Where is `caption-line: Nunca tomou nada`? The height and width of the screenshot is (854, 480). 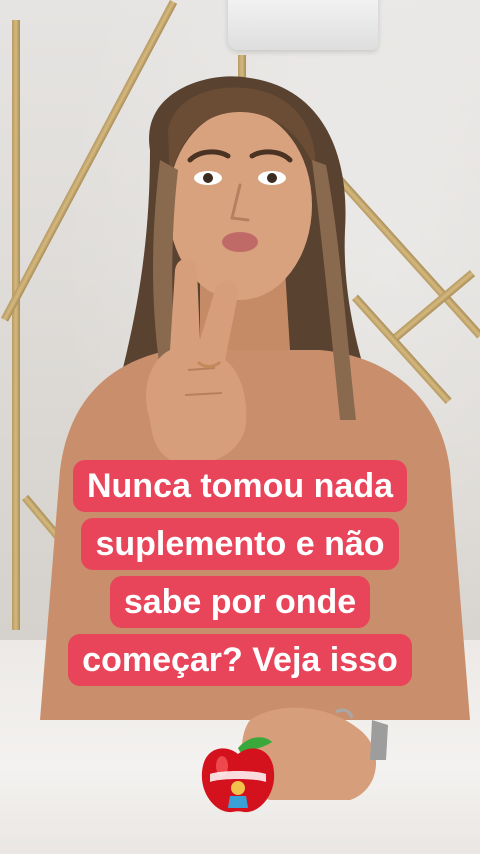 caption-line: Nunca tomou nada is located at coordinates (240, 486).